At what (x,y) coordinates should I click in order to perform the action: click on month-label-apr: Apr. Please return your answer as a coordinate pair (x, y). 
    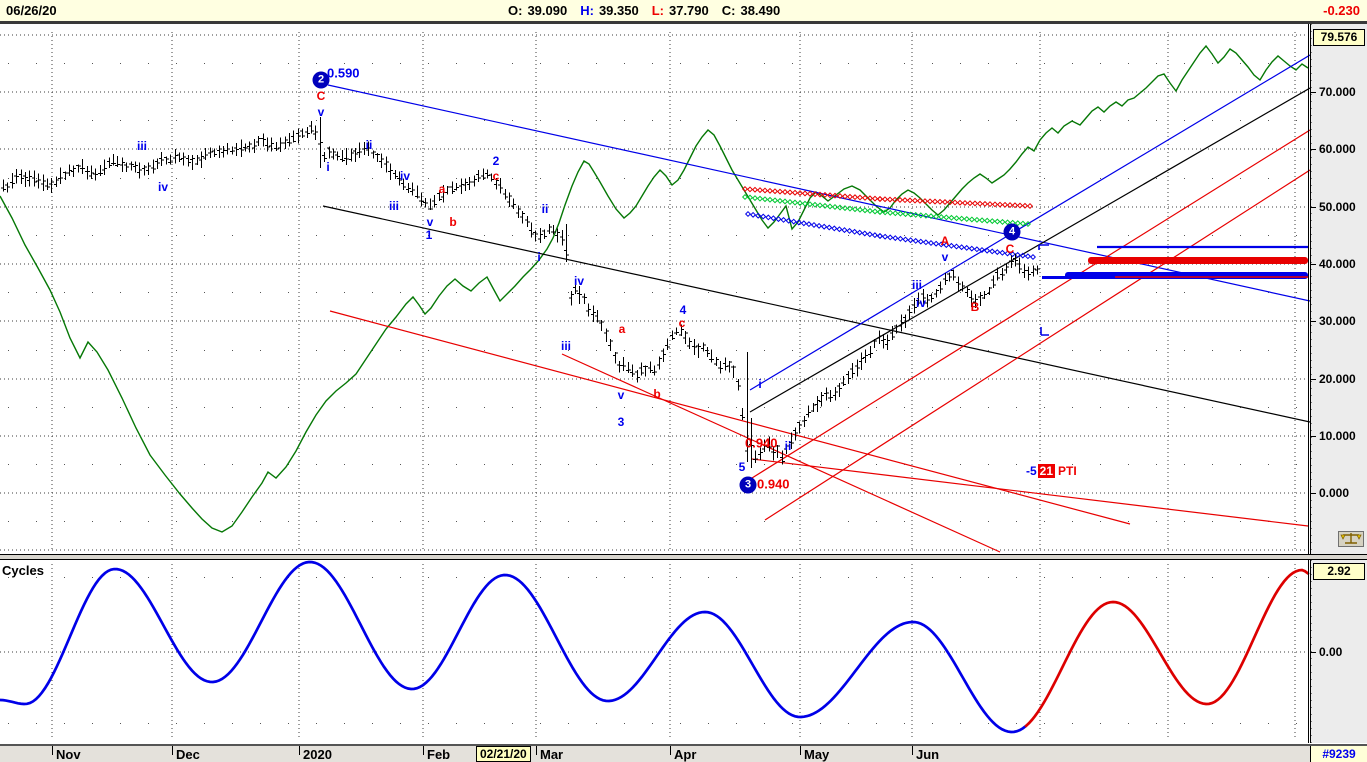
    Looking at the image, I should click on (685, 754).